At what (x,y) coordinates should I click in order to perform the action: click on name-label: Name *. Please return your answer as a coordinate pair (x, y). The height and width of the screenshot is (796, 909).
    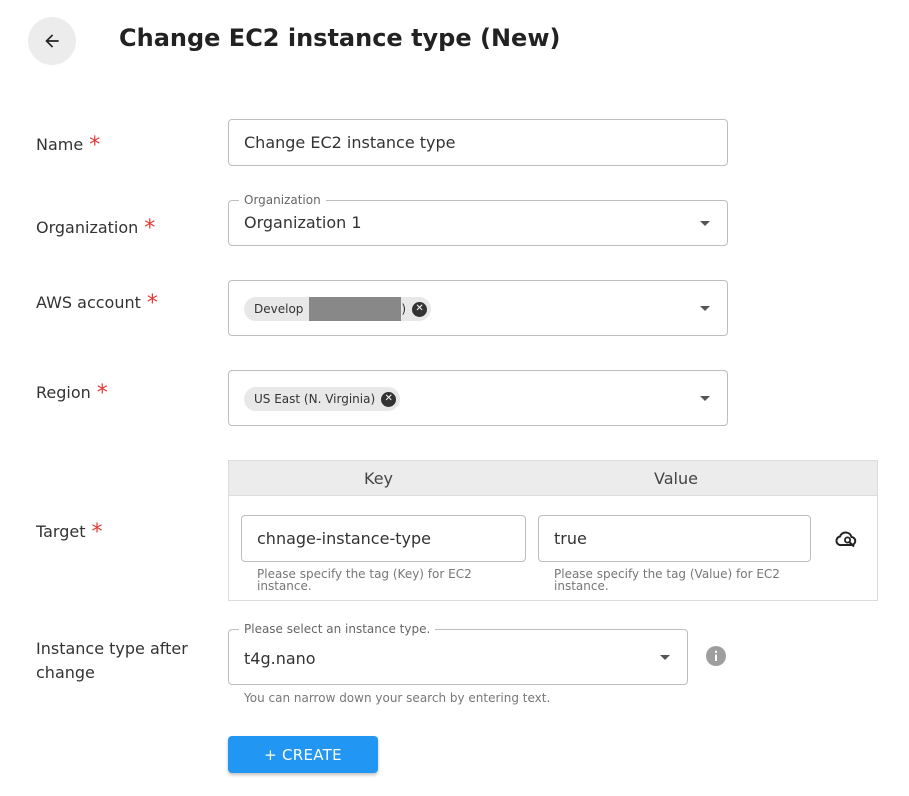
    Looking at the image, I should click on (68, 145).